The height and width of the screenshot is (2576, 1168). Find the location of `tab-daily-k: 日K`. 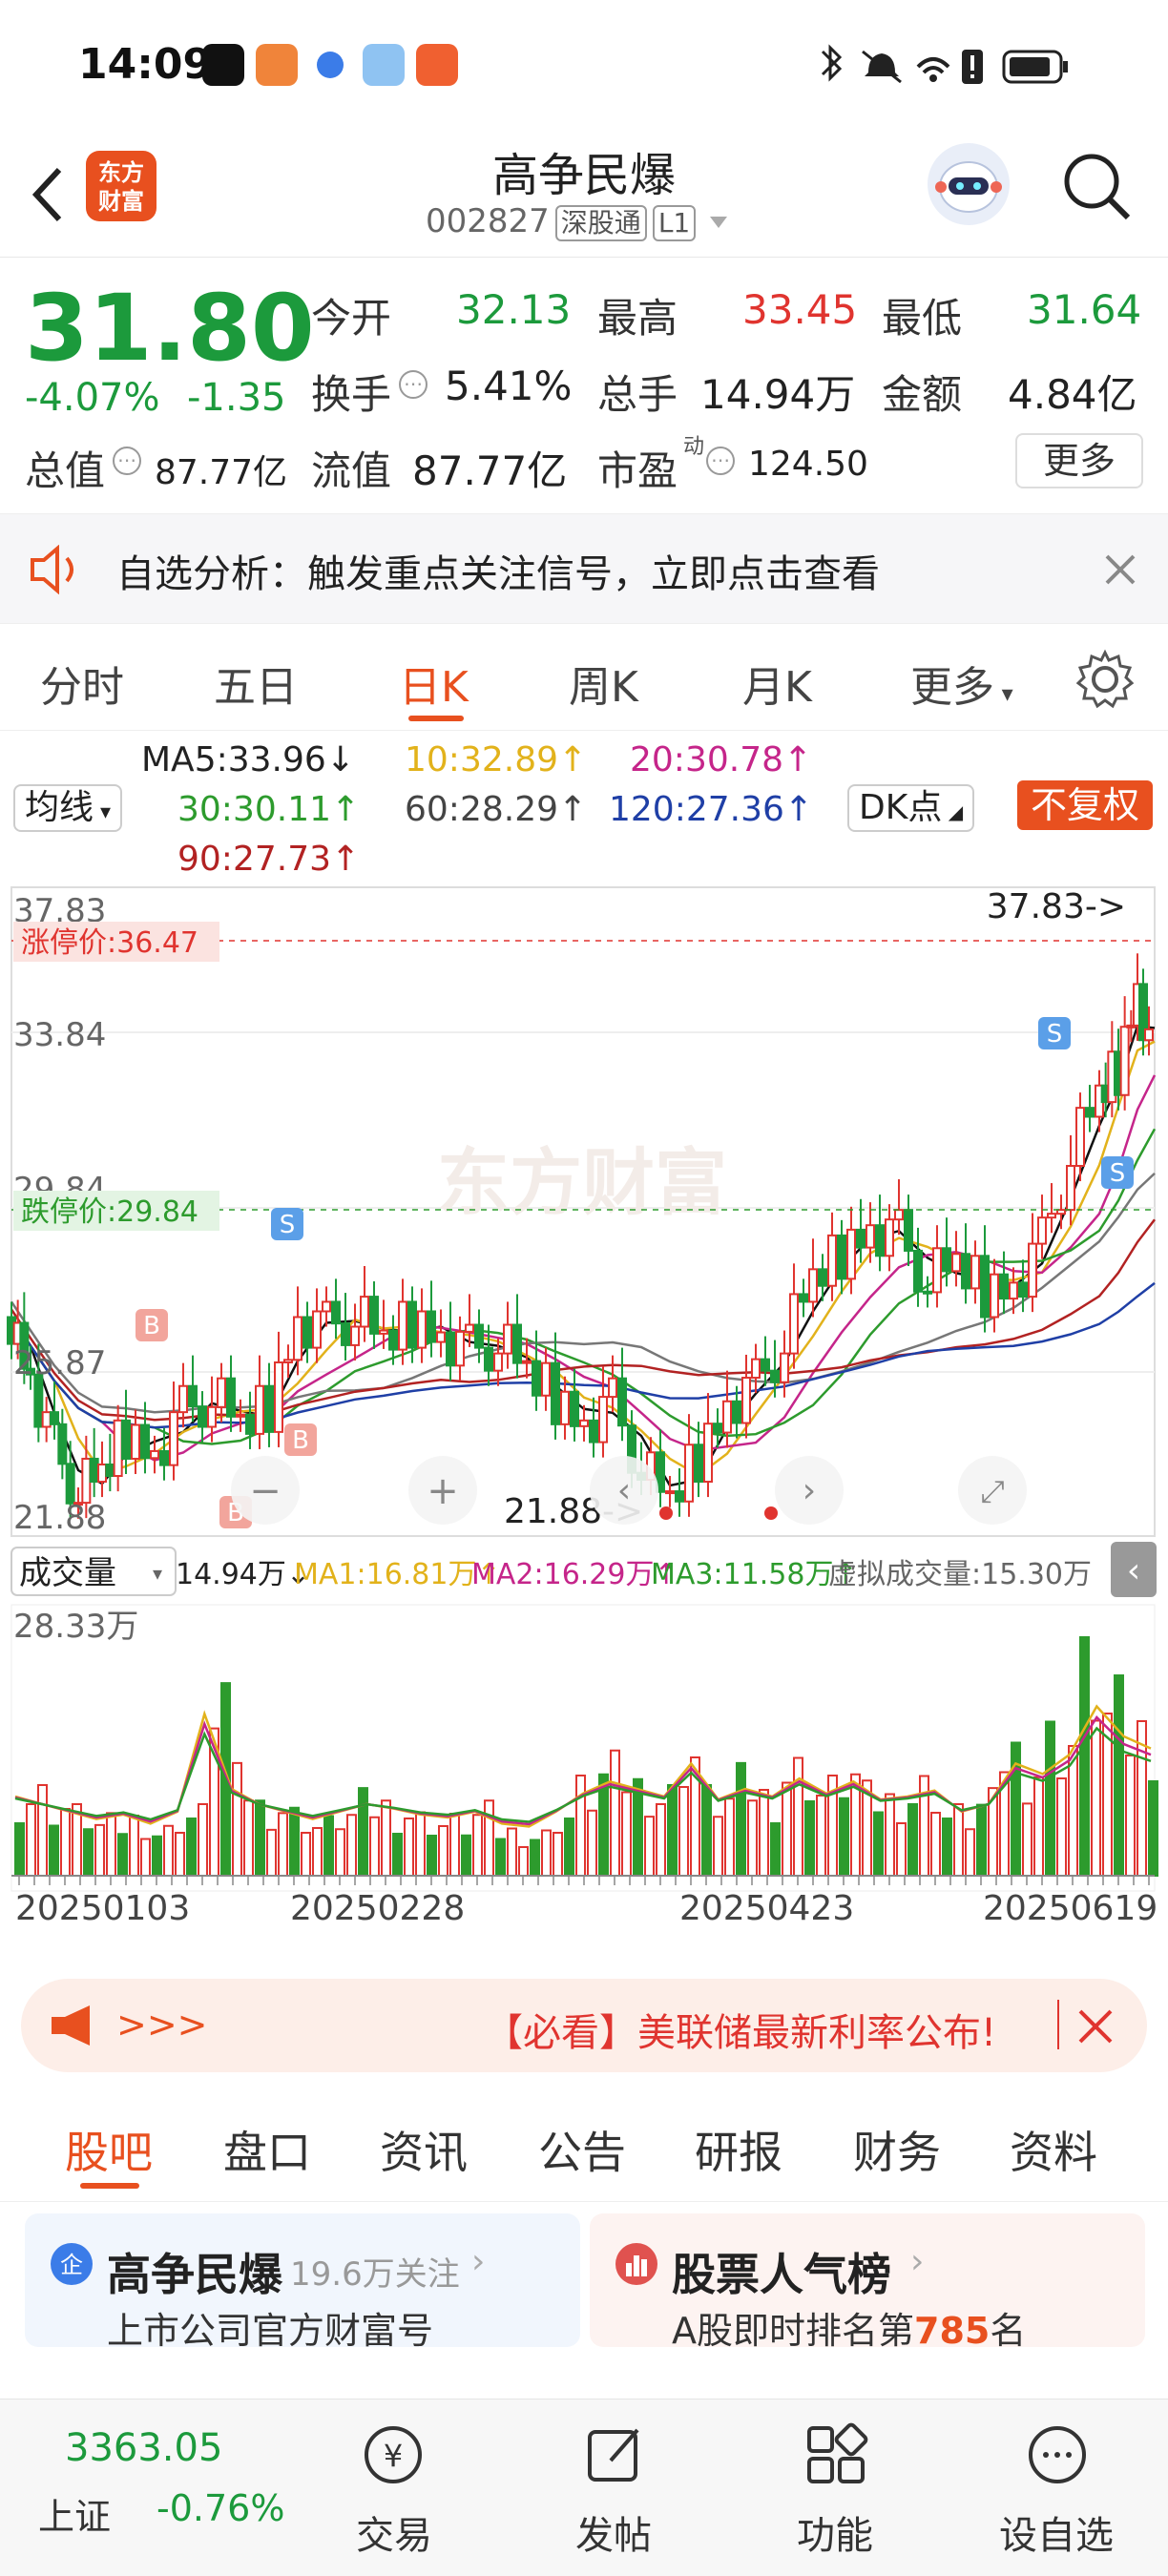

tab-daily-k: 日K is located at coordinates (434, 683).